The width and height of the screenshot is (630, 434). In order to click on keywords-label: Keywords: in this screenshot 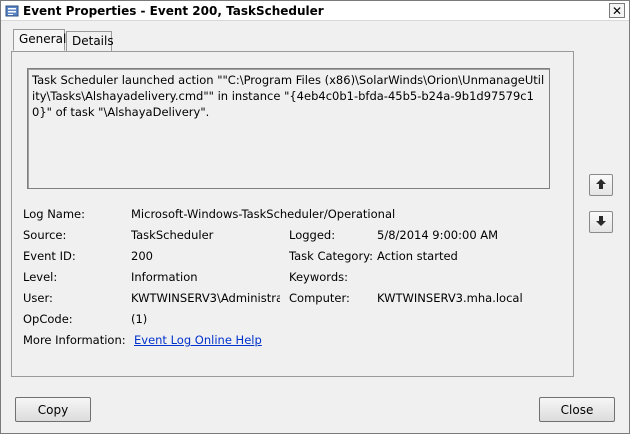, I will do `click(318, 277)`.